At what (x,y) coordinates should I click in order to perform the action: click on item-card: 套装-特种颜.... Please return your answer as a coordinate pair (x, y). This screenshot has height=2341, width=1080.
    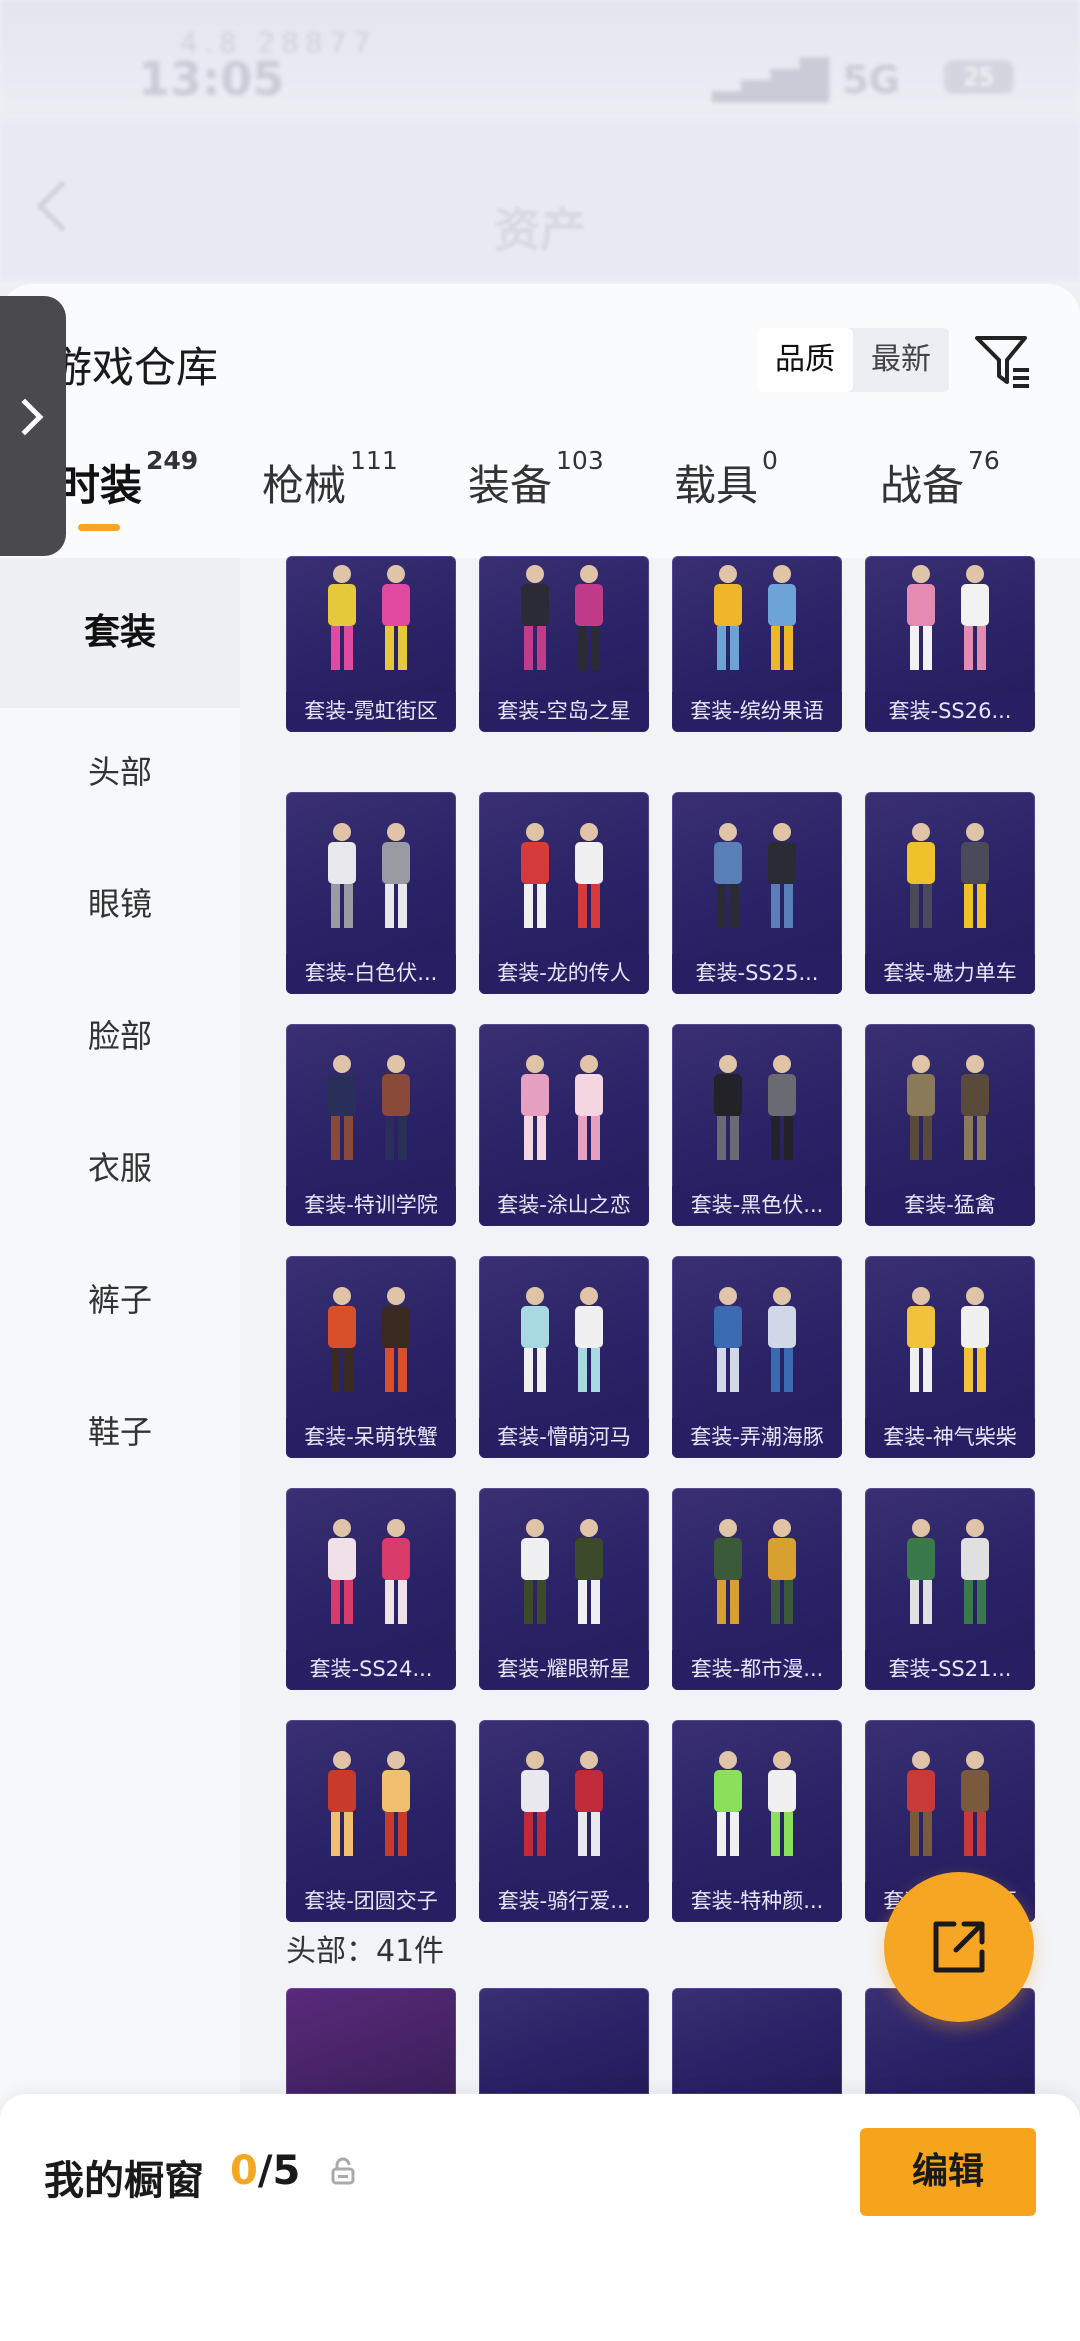
    Looking at the image, I should click on (757, 1821).